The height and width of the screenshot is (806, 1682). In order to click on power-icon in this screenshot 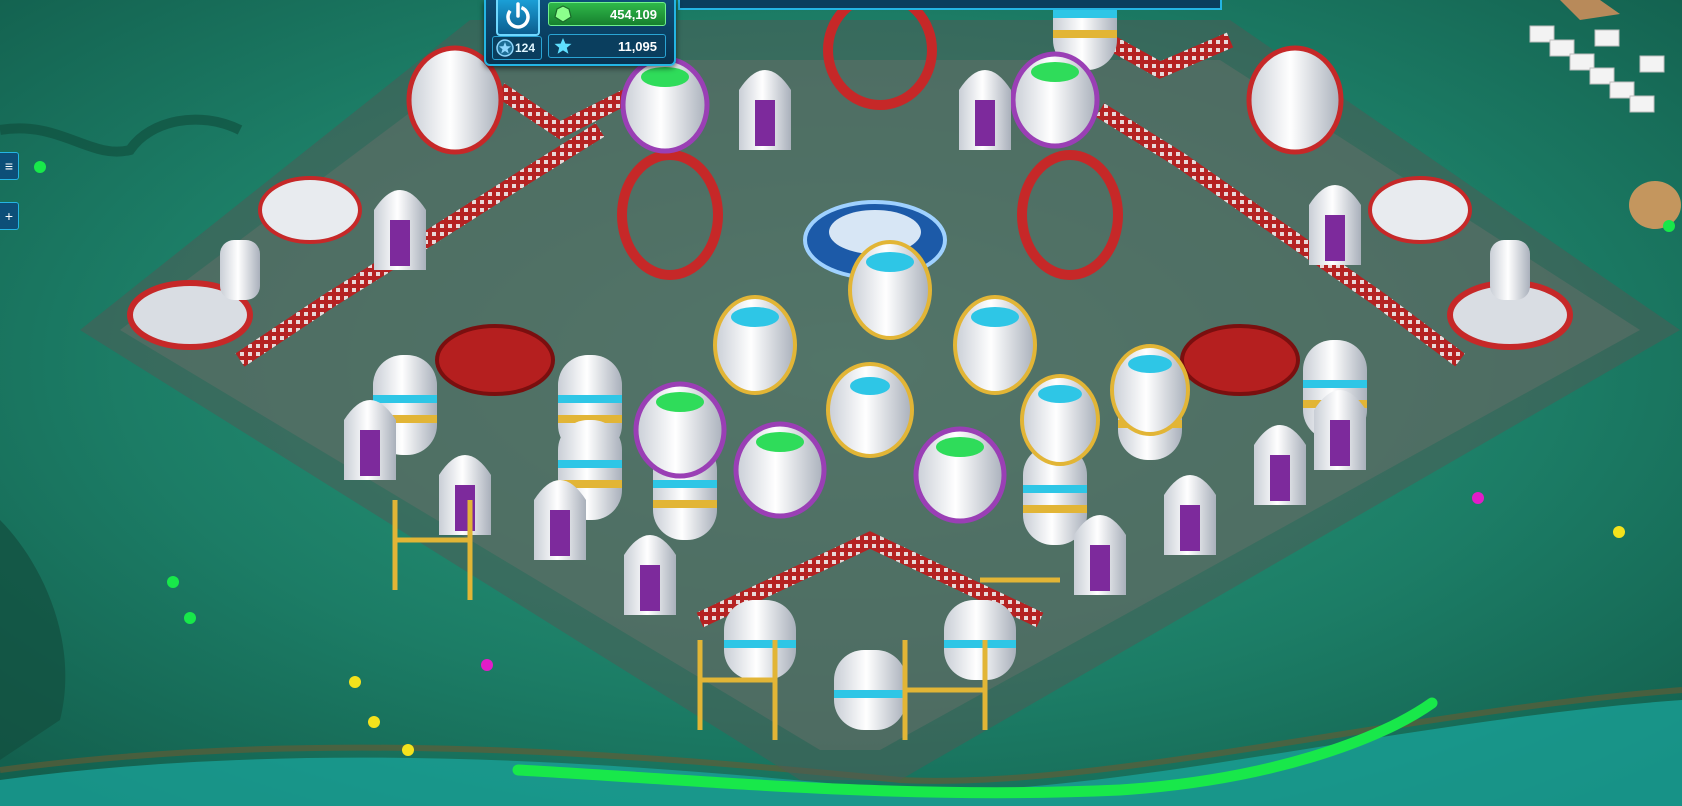, I will do `click(518, 15)`.